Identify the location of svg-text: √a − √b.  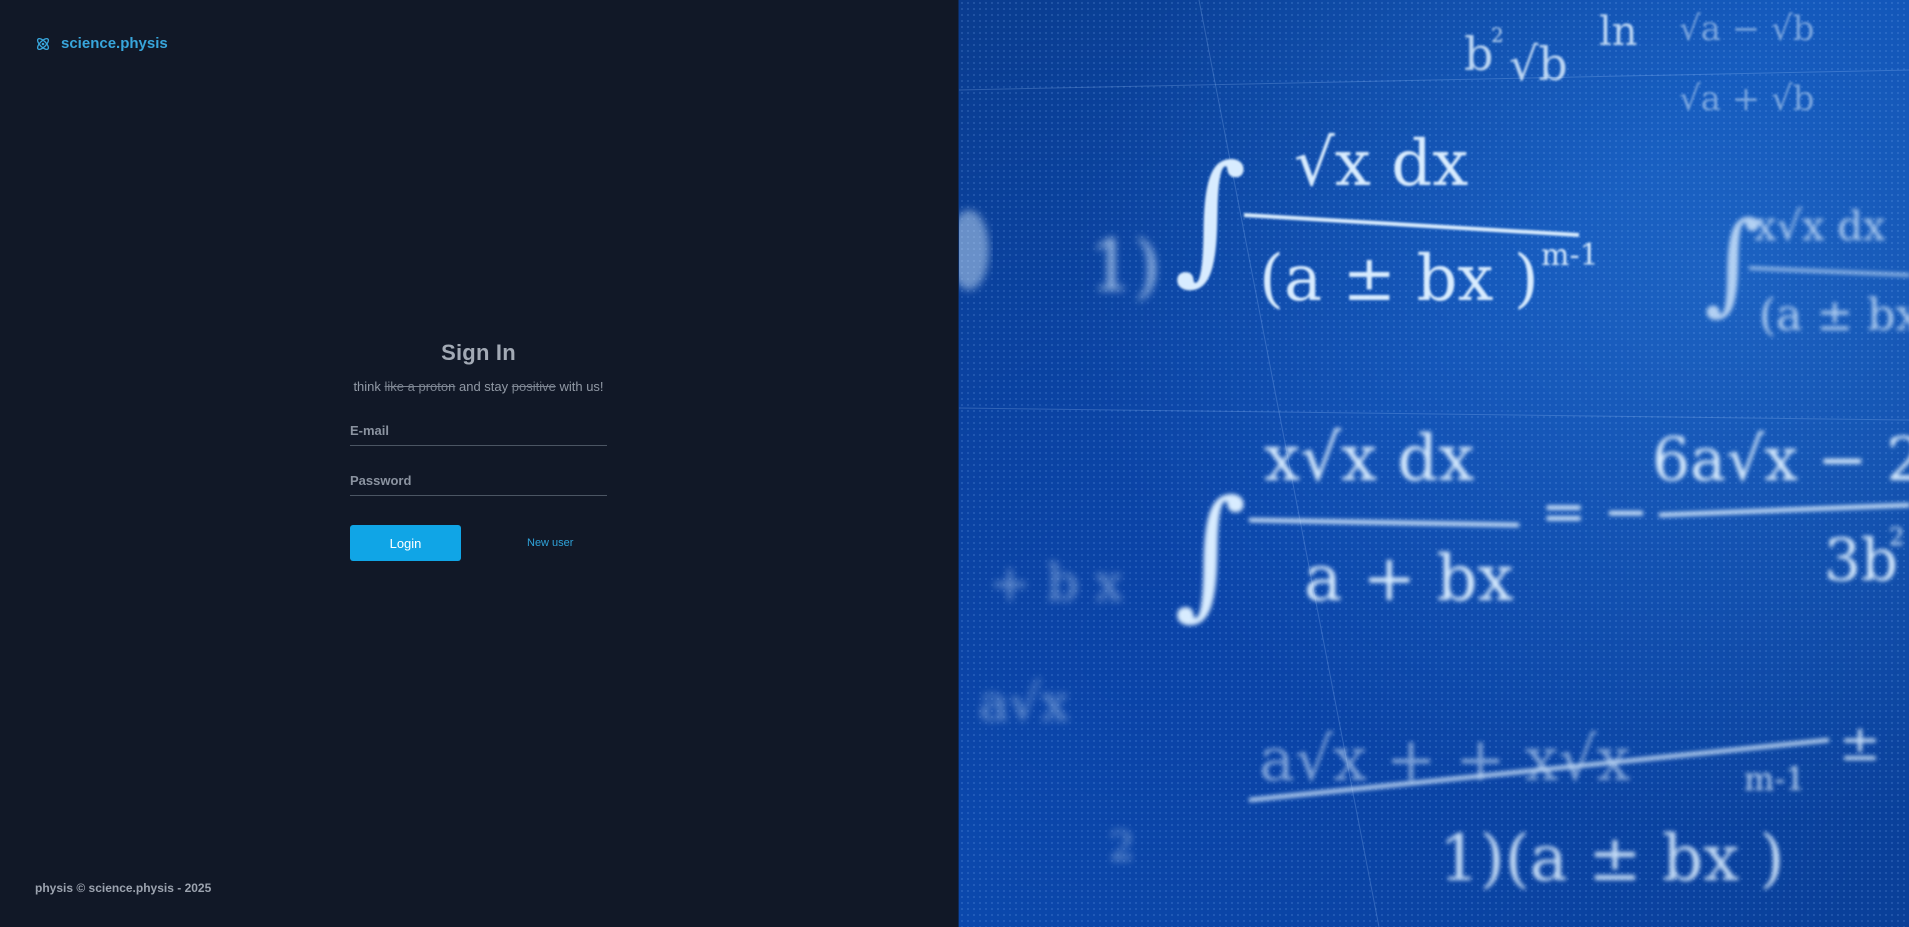
(1746, 29).